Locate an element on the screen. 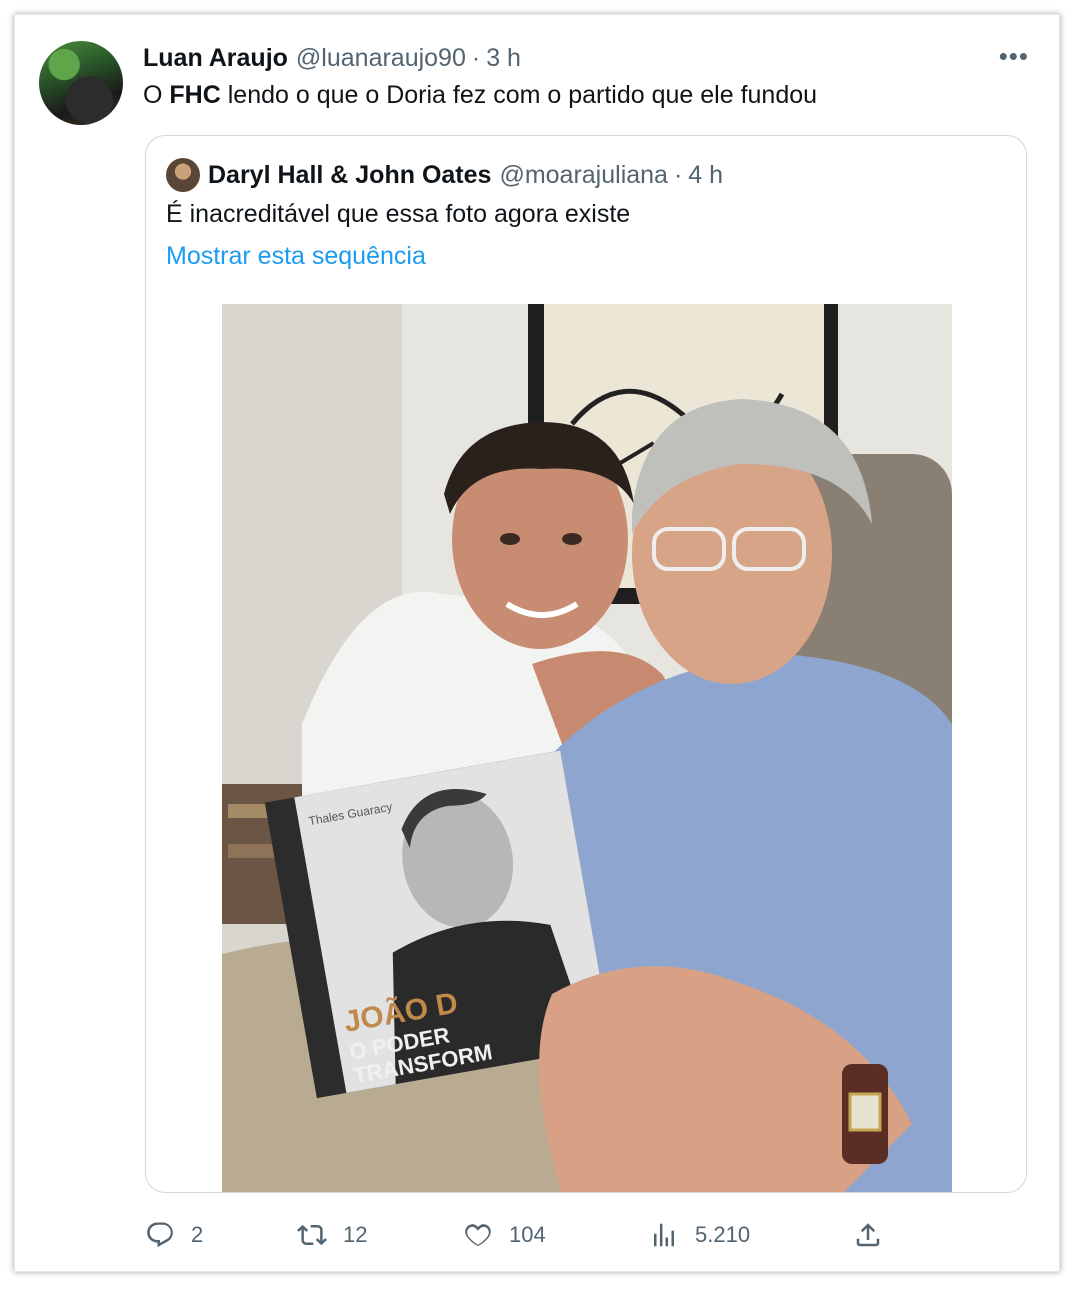 This screenshot has height=1292, width=1076. views-count: 5.210 is located at coordinates (723, 1234).